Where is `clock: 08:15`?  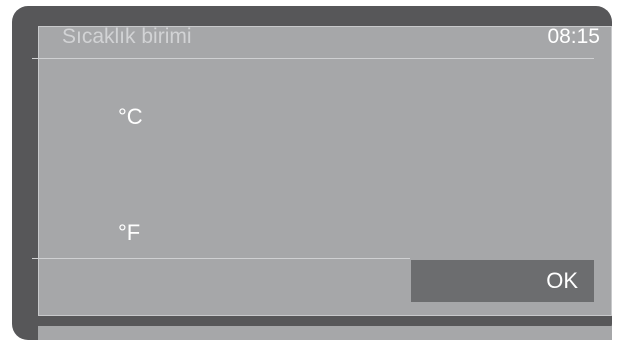
clock: 08:15 is located at coordinates (573, 36).